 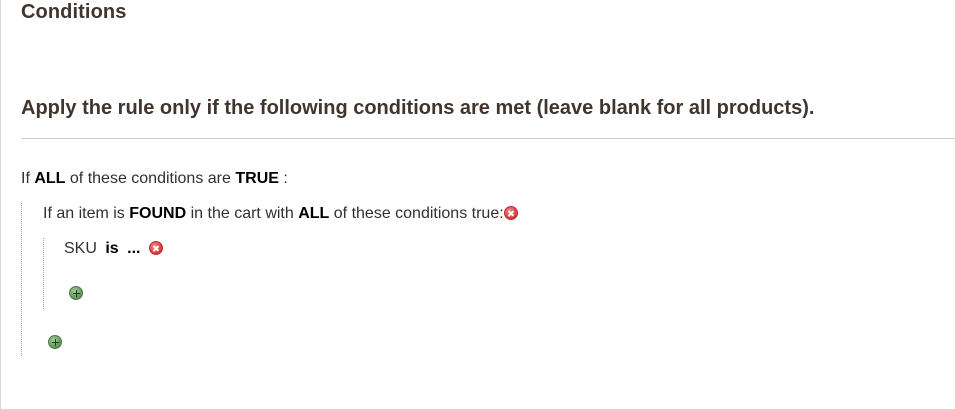 What do you see at coordinates (84, 213) in the screenshot?
I see `found-prefix: If an item is` at bounding box center [84, 213].